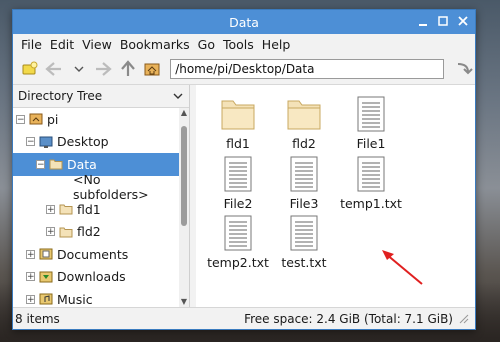 This screenshot has height=342, width=500. I want to click on menu-go: Go, so click(206, 44).